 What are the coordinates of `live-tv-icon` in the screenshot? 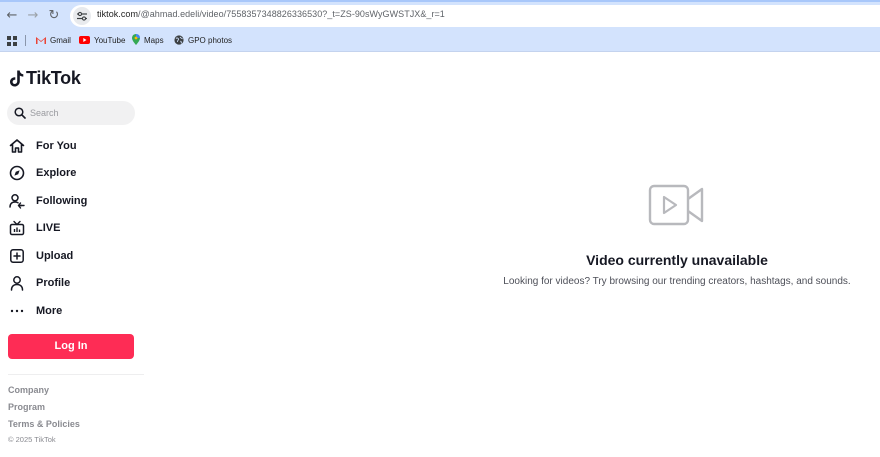 It's located at (17, 228).